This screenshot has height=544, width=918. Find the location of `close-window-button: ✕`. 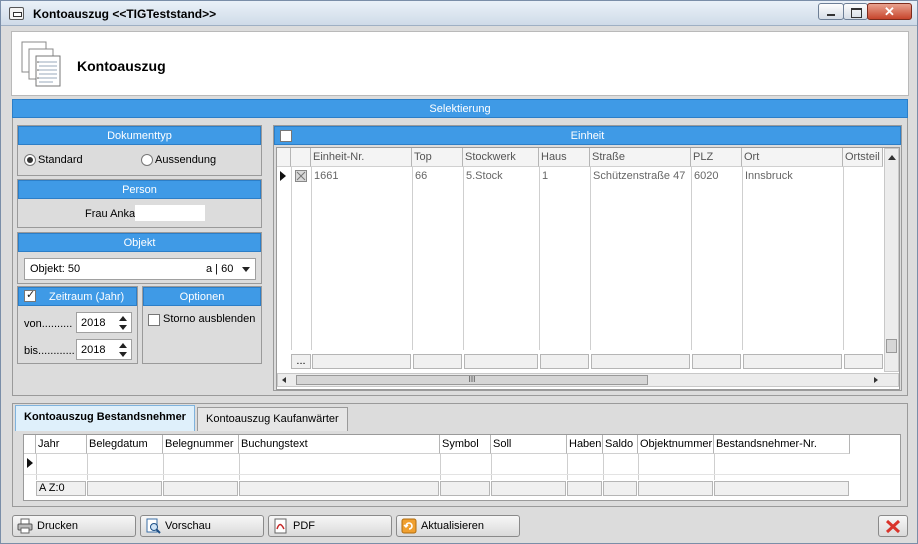

close-window-button: ✕ is located at coordinates (889, 11).